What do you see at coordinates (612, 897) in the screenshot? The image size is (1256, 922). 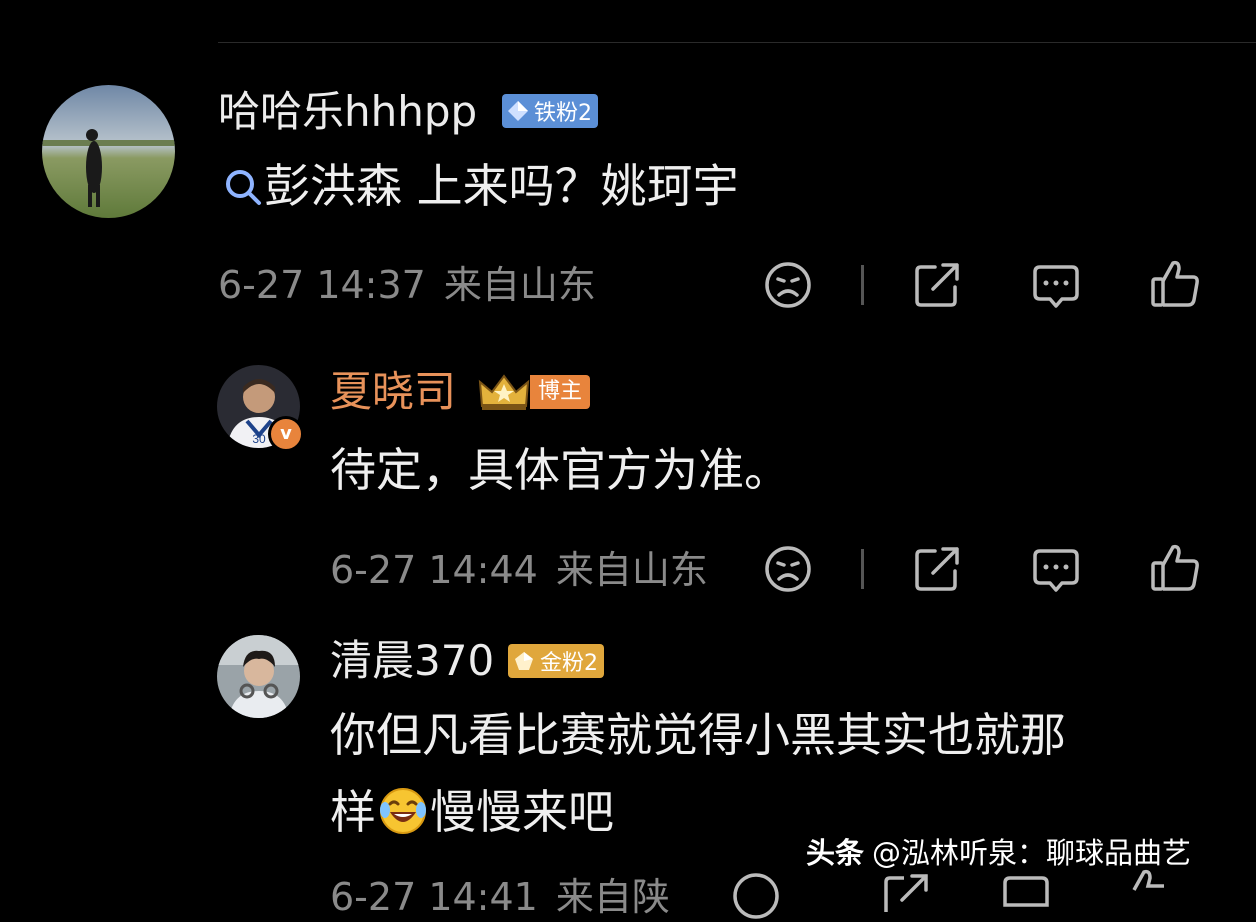 I see `comment-location: 来自陕` at bounding box center [612, 897].